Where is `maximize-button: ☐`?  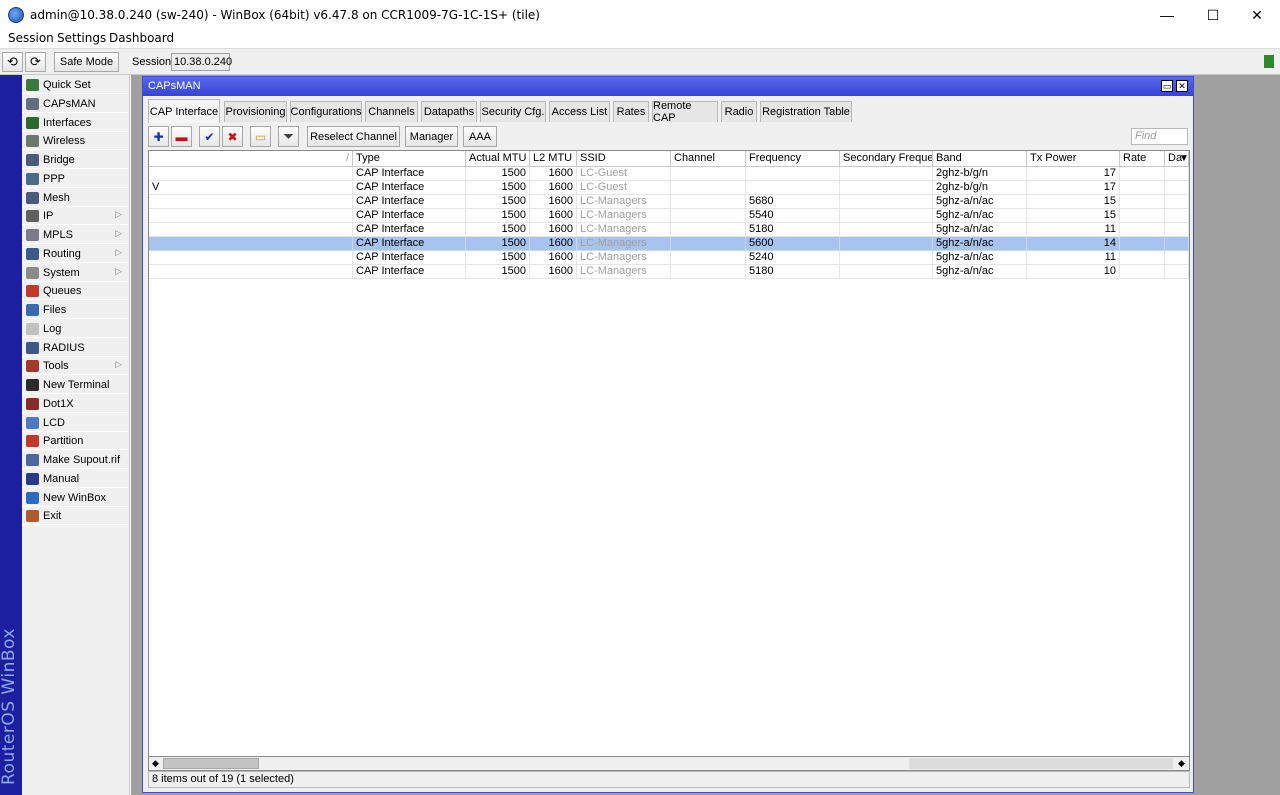
maximize-button: ☐ is located at coordinates (1213, 15).